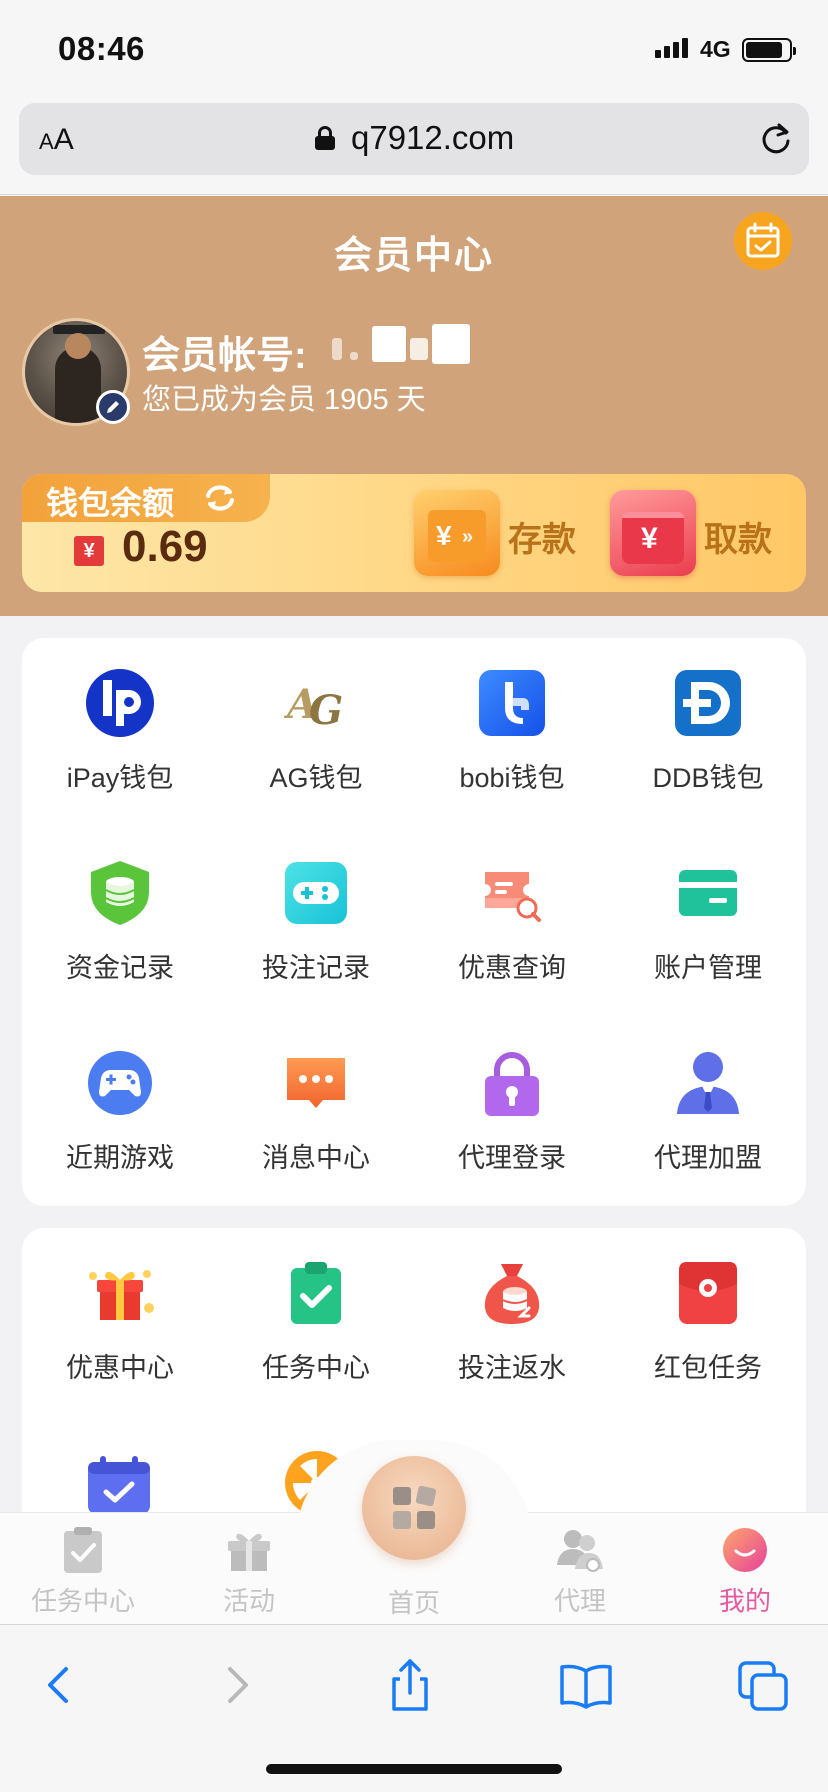  I want to click on ddb-wallet-item: DDB钱包, so click(708, 733).